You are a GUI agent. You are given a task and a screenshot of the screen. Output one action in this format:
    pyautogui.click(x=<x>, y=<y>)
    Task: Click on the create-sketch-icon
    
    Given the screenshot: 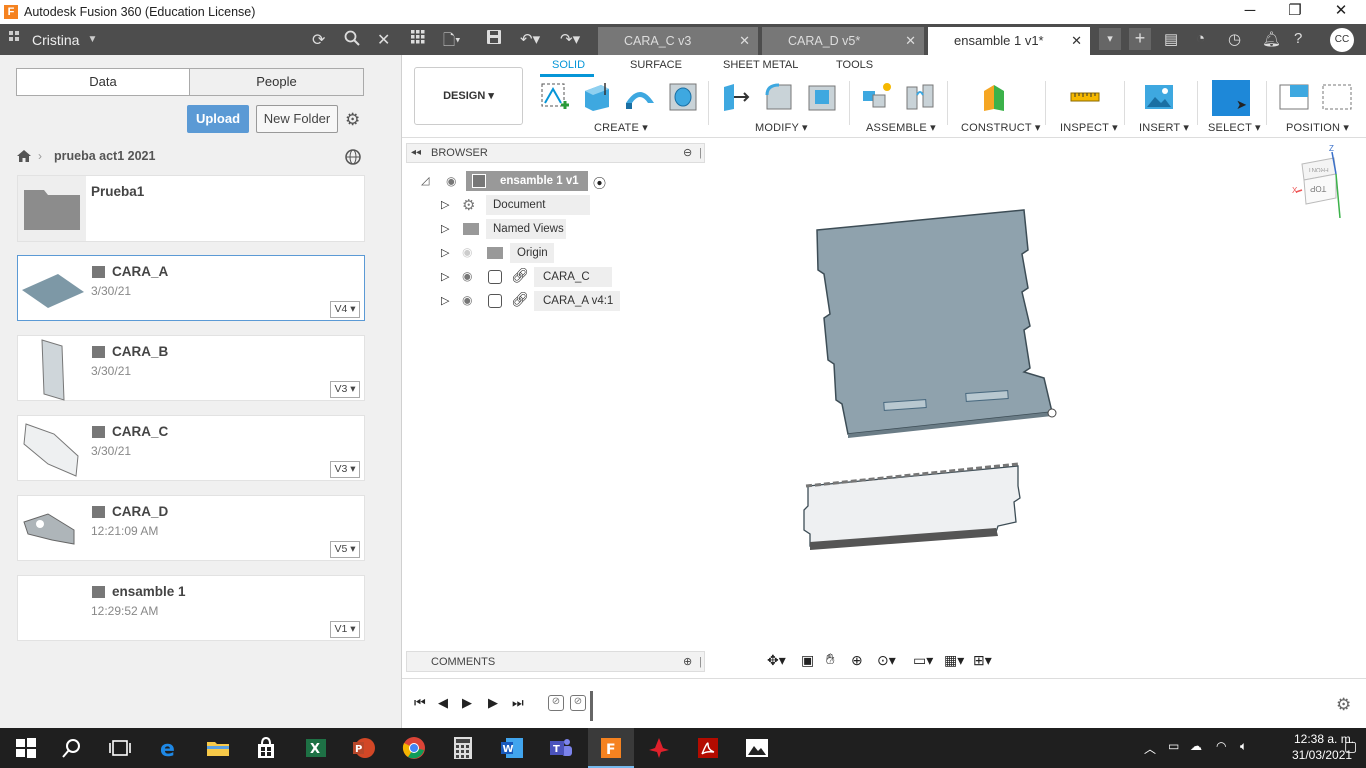 What is the action you would take?
    pyautogui.click(x=555, y=97)
    